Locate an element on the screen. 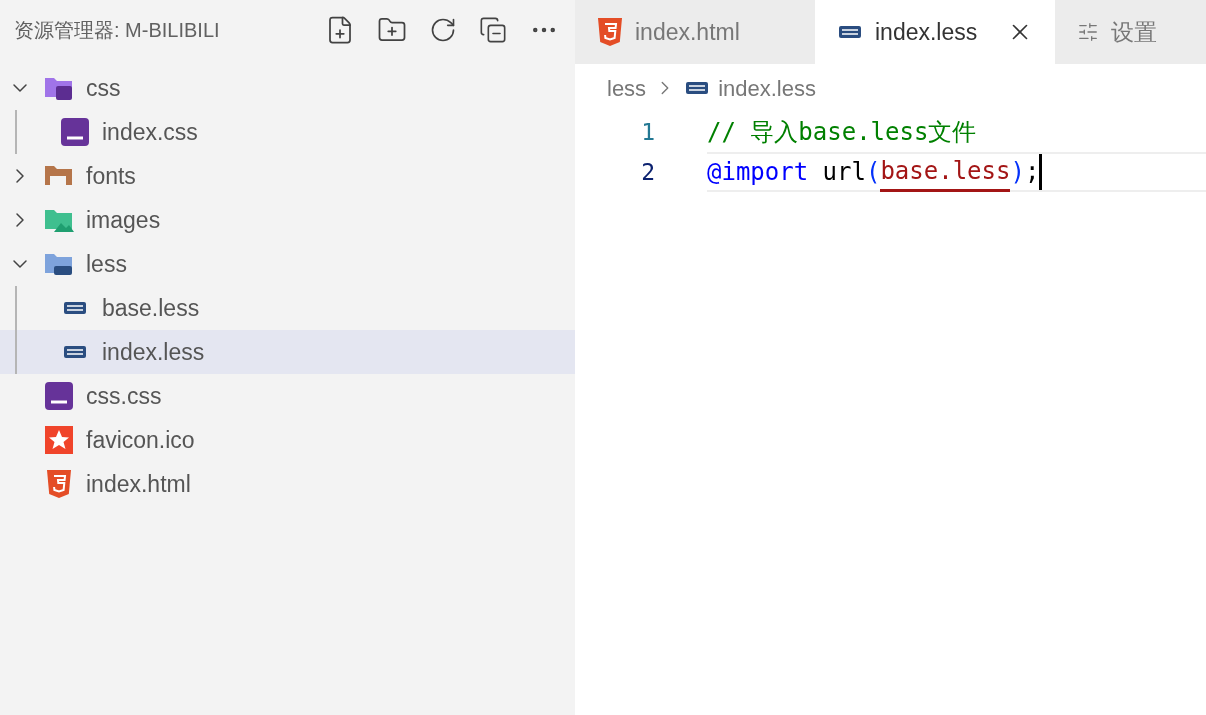 The width and height of the screenshot is (1206, 715). breadcrumb-file: index.less is located at coordinates (767, 88).